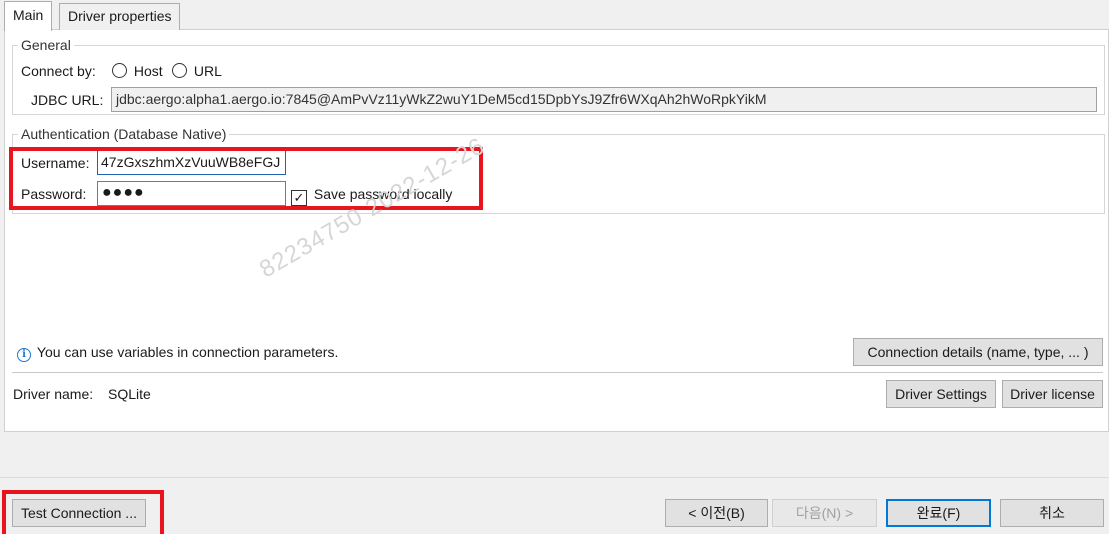  Describe the element at coordinates (67, 100) in the screenshot. I see `jdbc-url-label: JDBC URL:` at that location.